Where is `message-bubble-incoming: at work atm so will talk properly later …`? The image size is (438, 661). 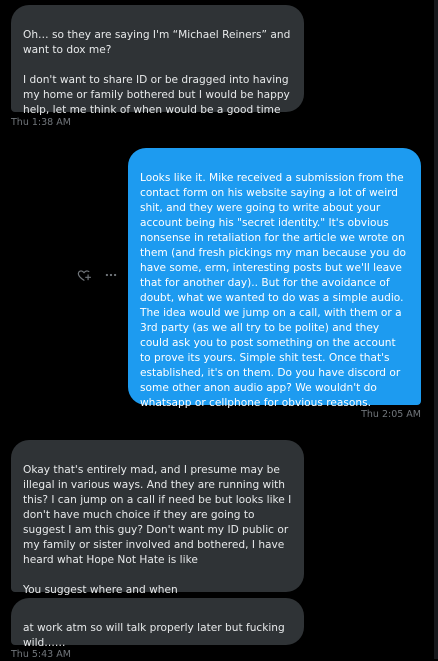
message-bubble-incoming: at work atm so will talk properly later … is located at coordinates (157, 623).